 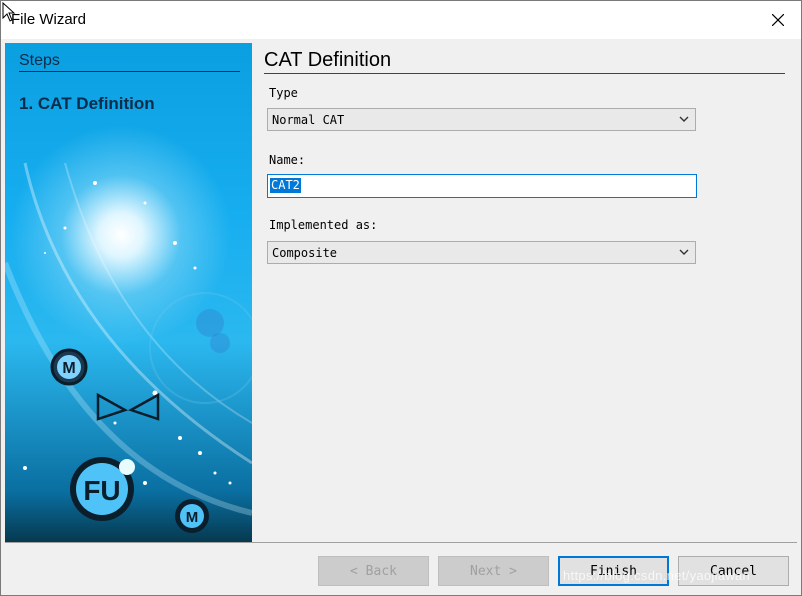 I want to click on implemented-as-label: Implemented as:, so click(x=323, y=225).